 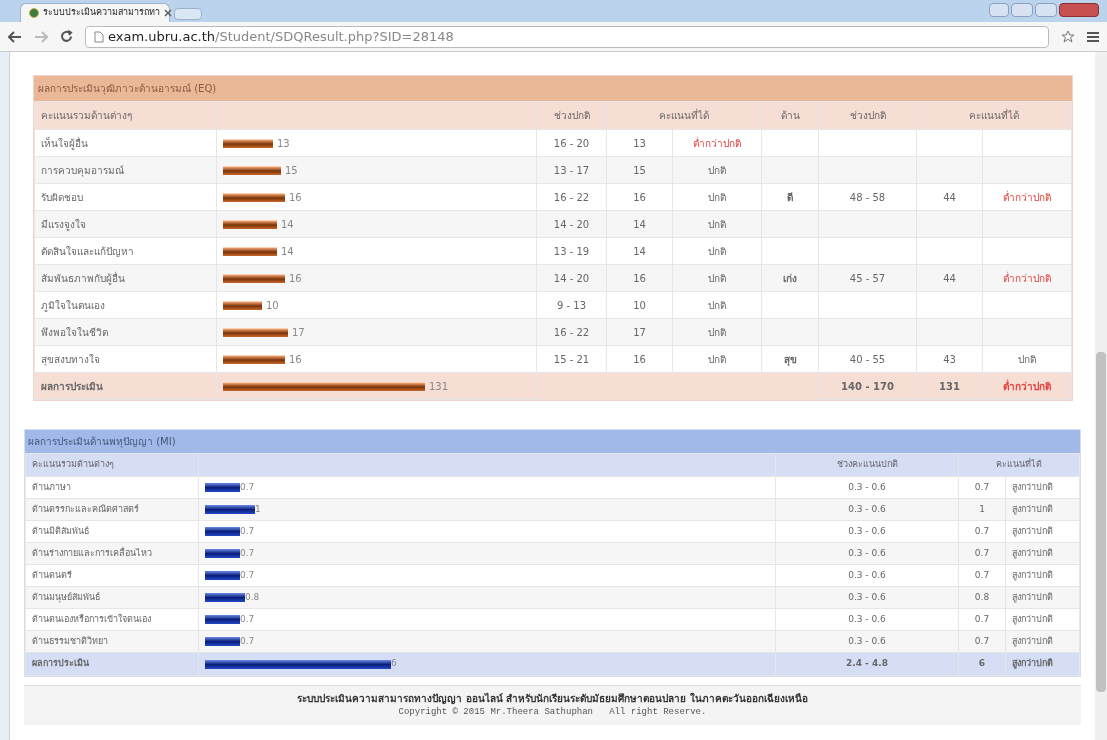 I want to click on table-cell: พึงพอใจในชีวิต, so click(x=125, y=332).